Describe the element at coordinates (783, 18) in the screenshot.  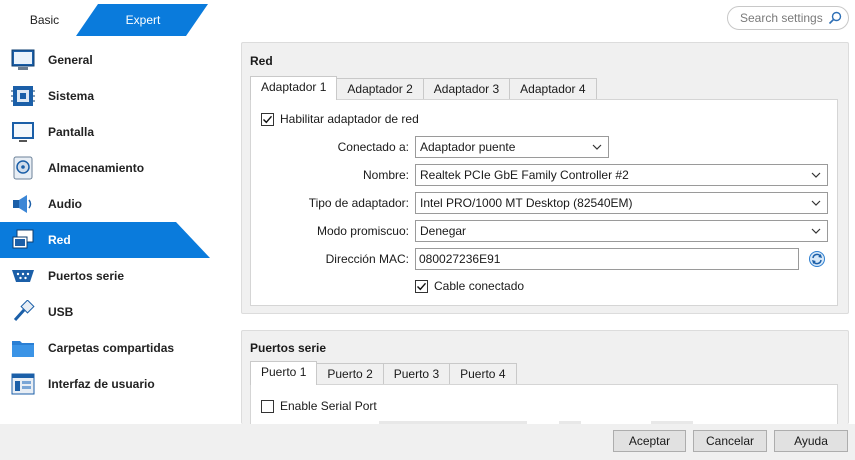
I see `search-input` at that location.